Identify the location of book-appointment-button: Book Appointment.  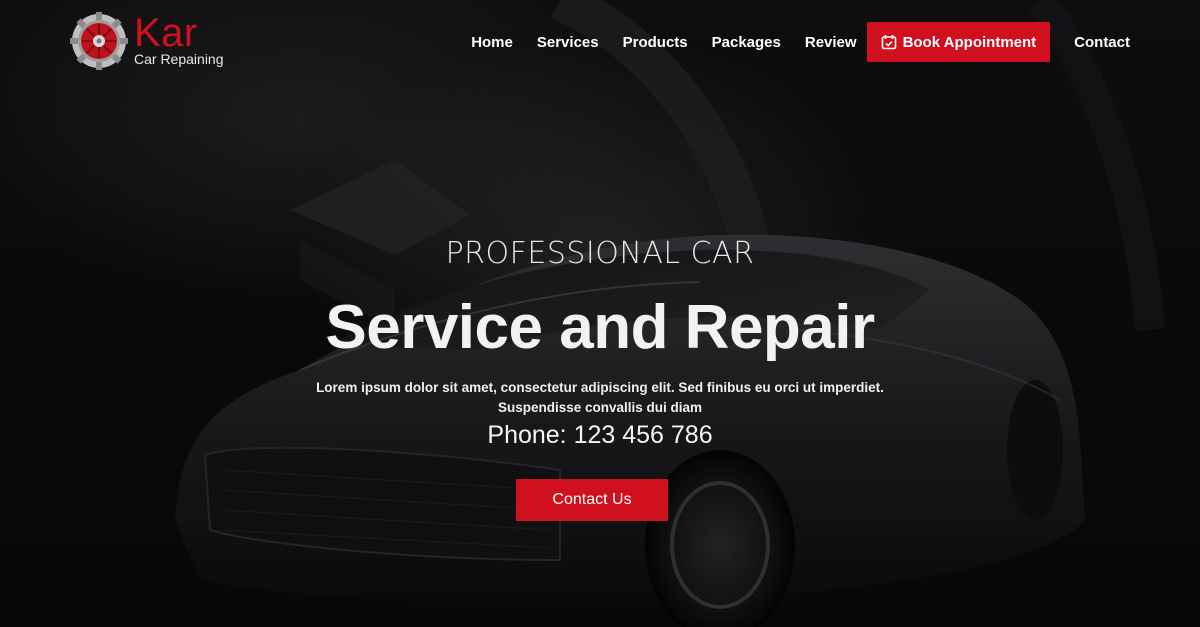
(958, 42).